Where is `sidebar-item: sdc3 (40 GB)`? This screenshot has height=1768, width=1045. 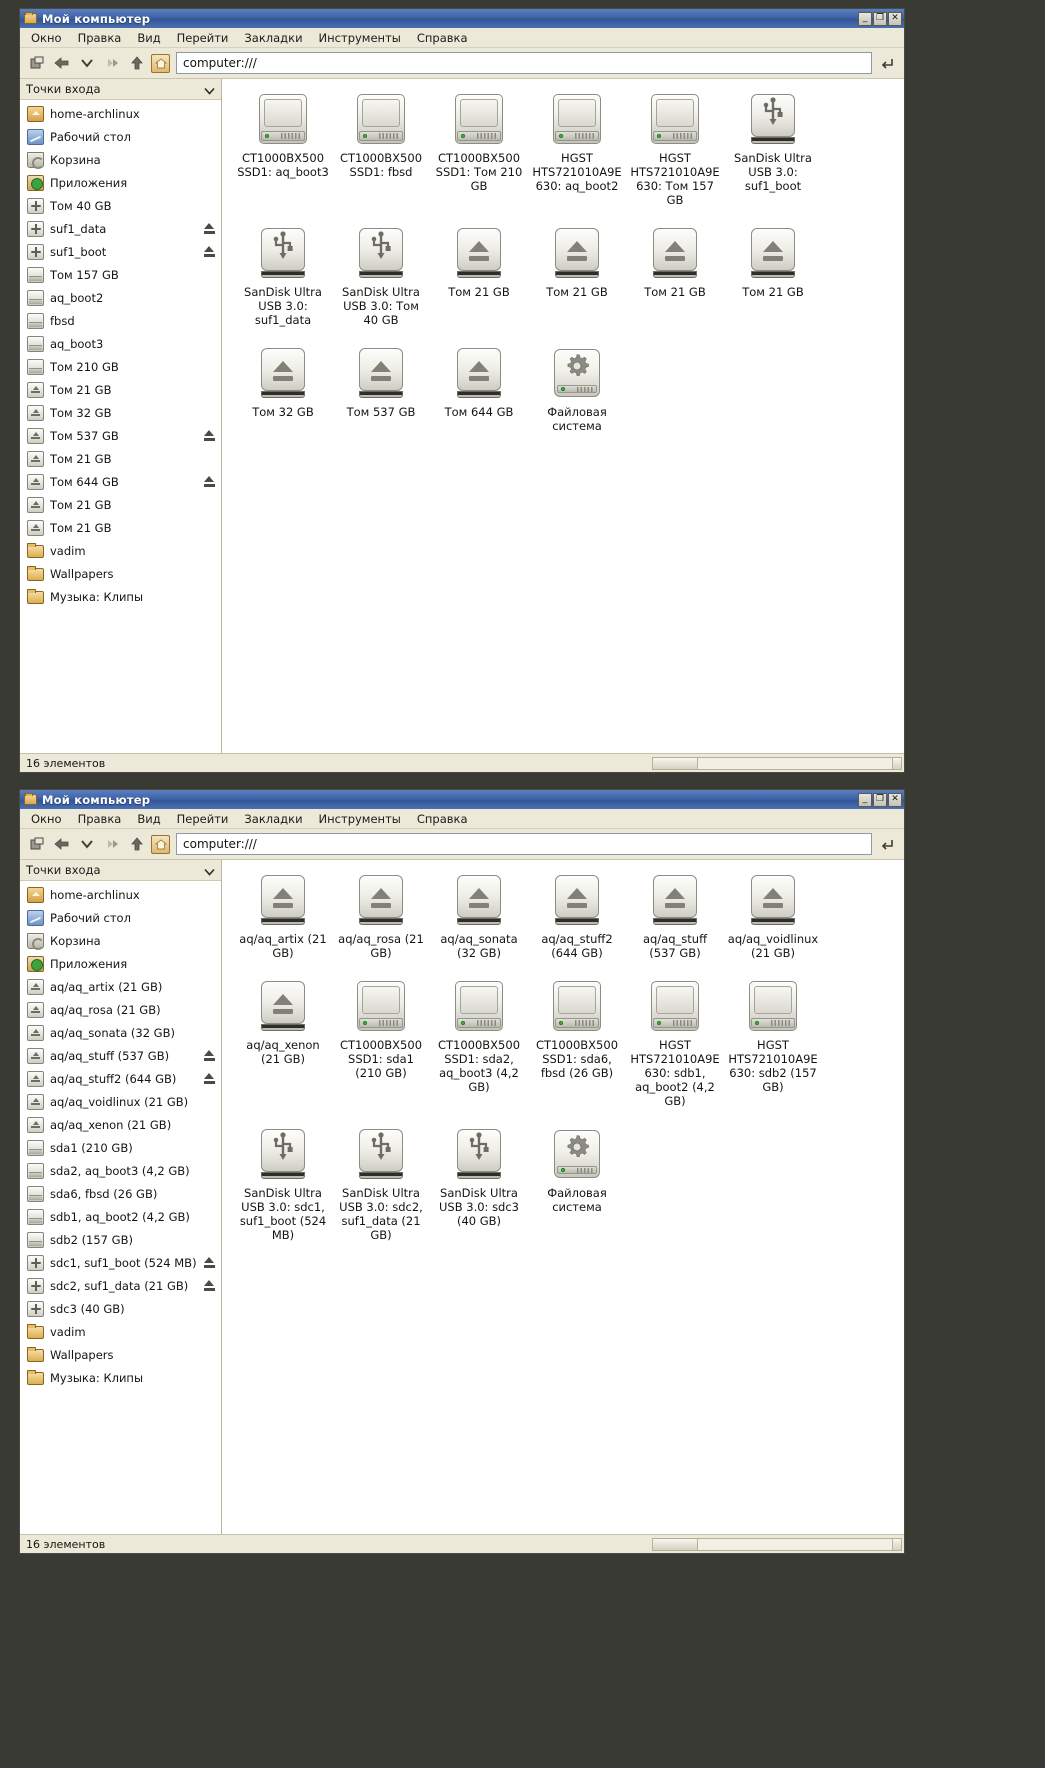
sidebar-item: sdc3 (40 GB) is located at coordinates (120, 1308).